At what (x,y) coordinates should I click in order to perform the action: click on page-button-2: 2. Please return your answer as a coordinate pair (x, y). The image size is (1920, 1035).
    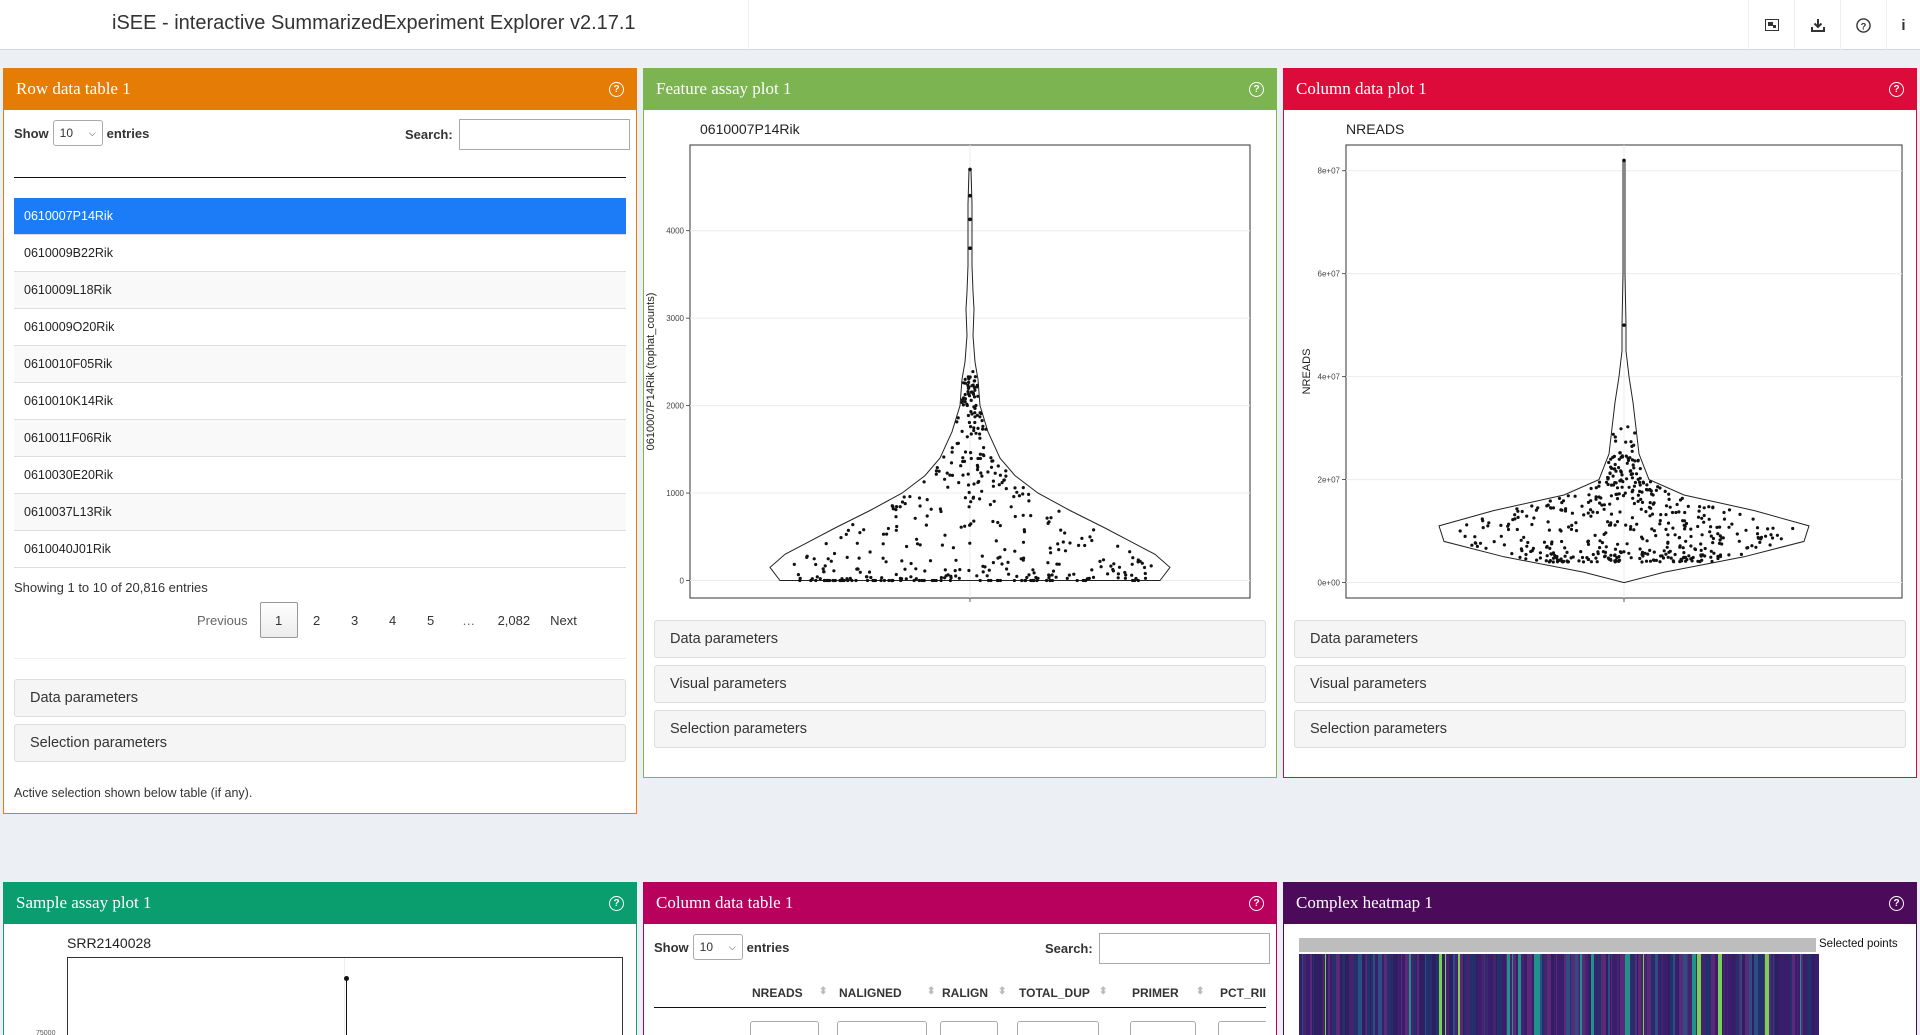
    Looking at the image, I should click on (317, 620).